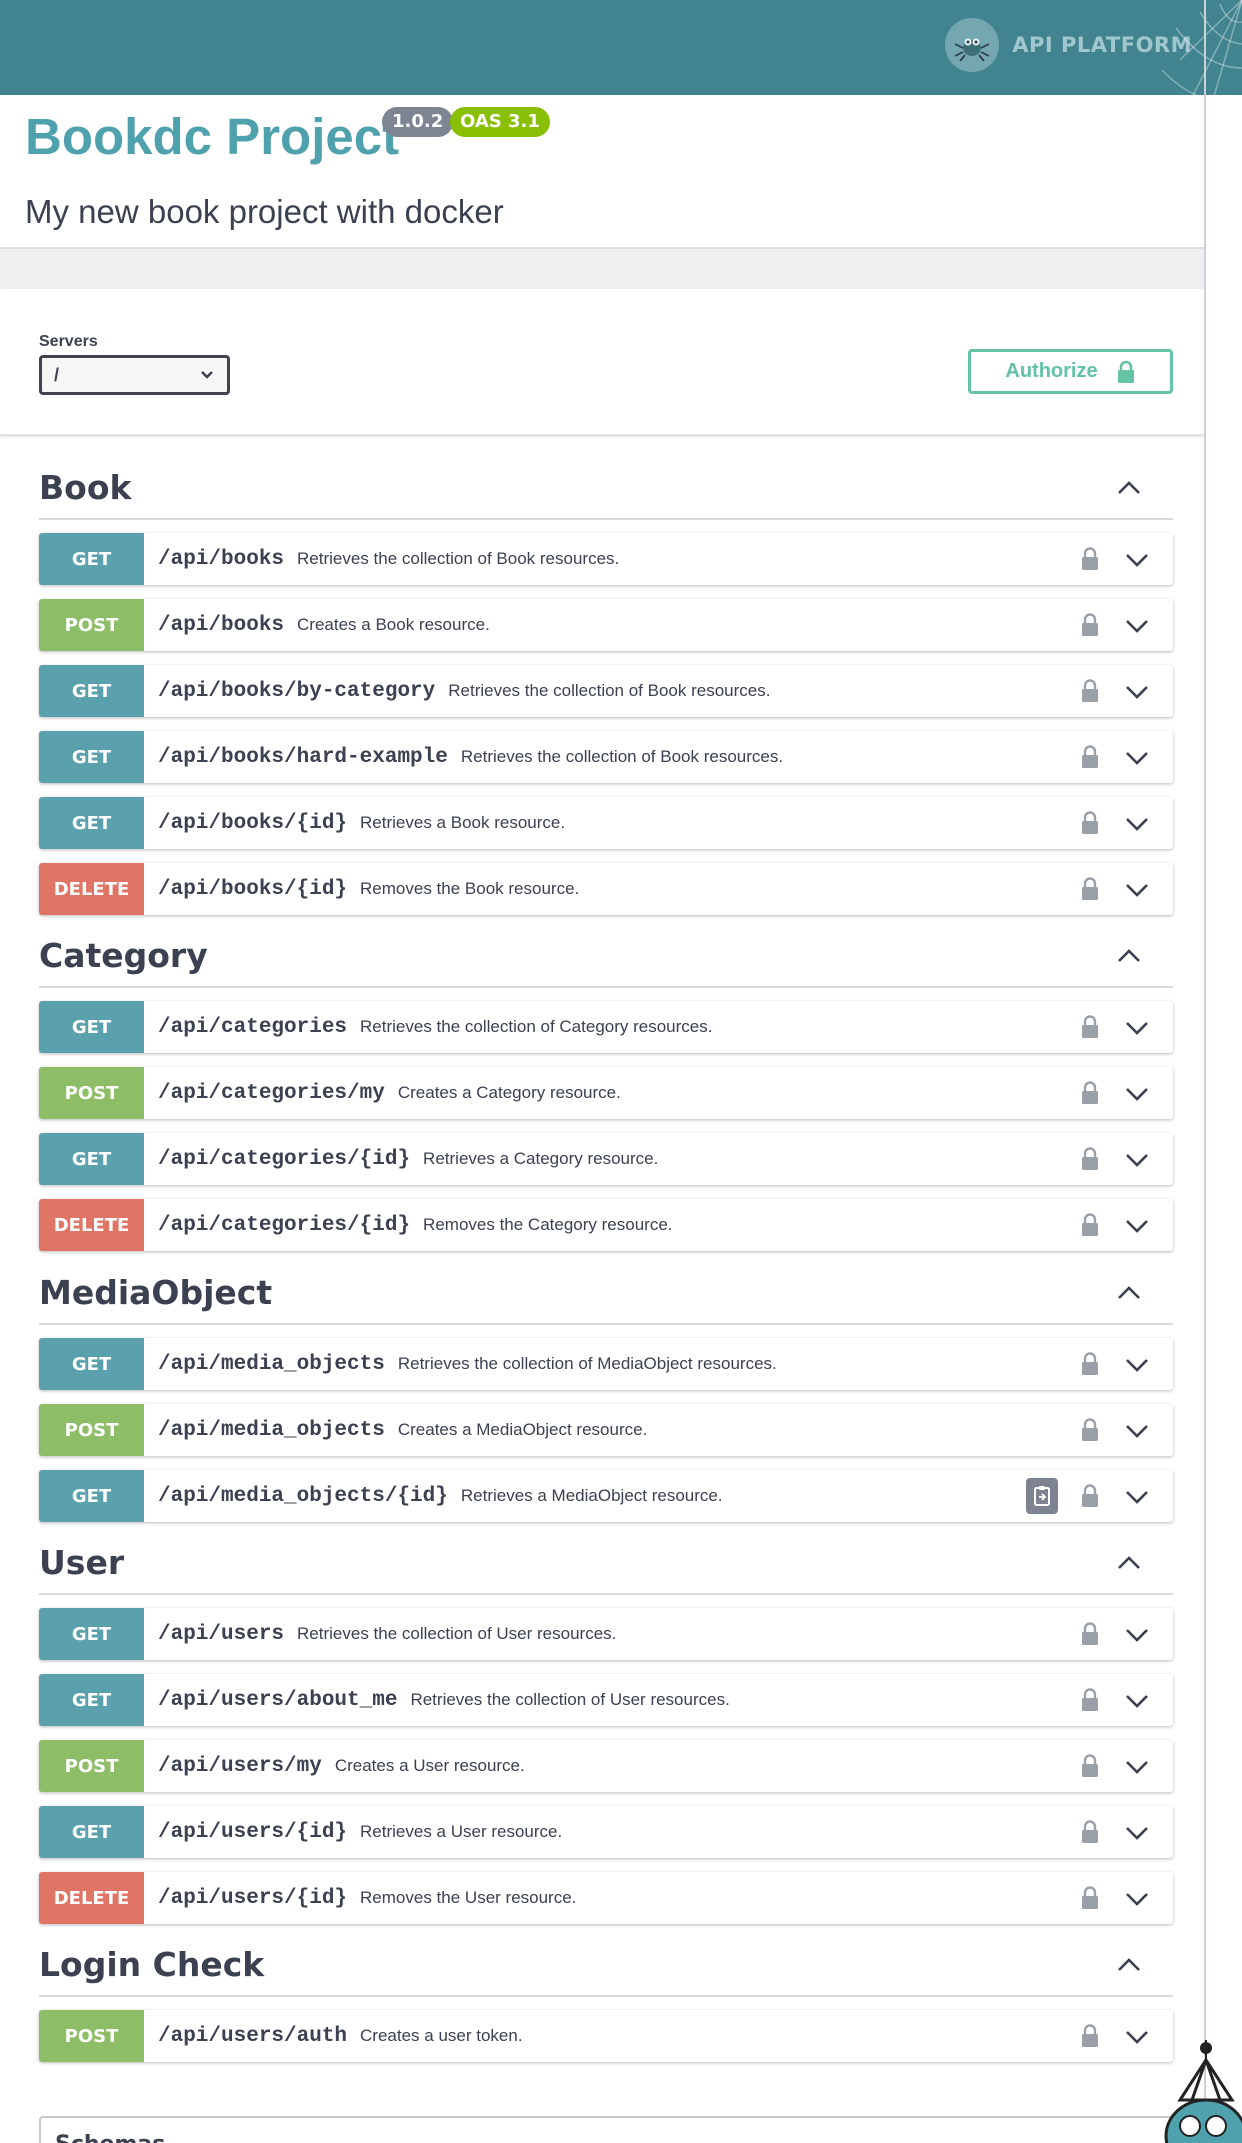 This screenshot has width=1242, height=2143. What do you see at coordinates (278, 1700) in the screenshot?
I see `operation-path: /api/users/about_me` at bounding box center [278, 1700].